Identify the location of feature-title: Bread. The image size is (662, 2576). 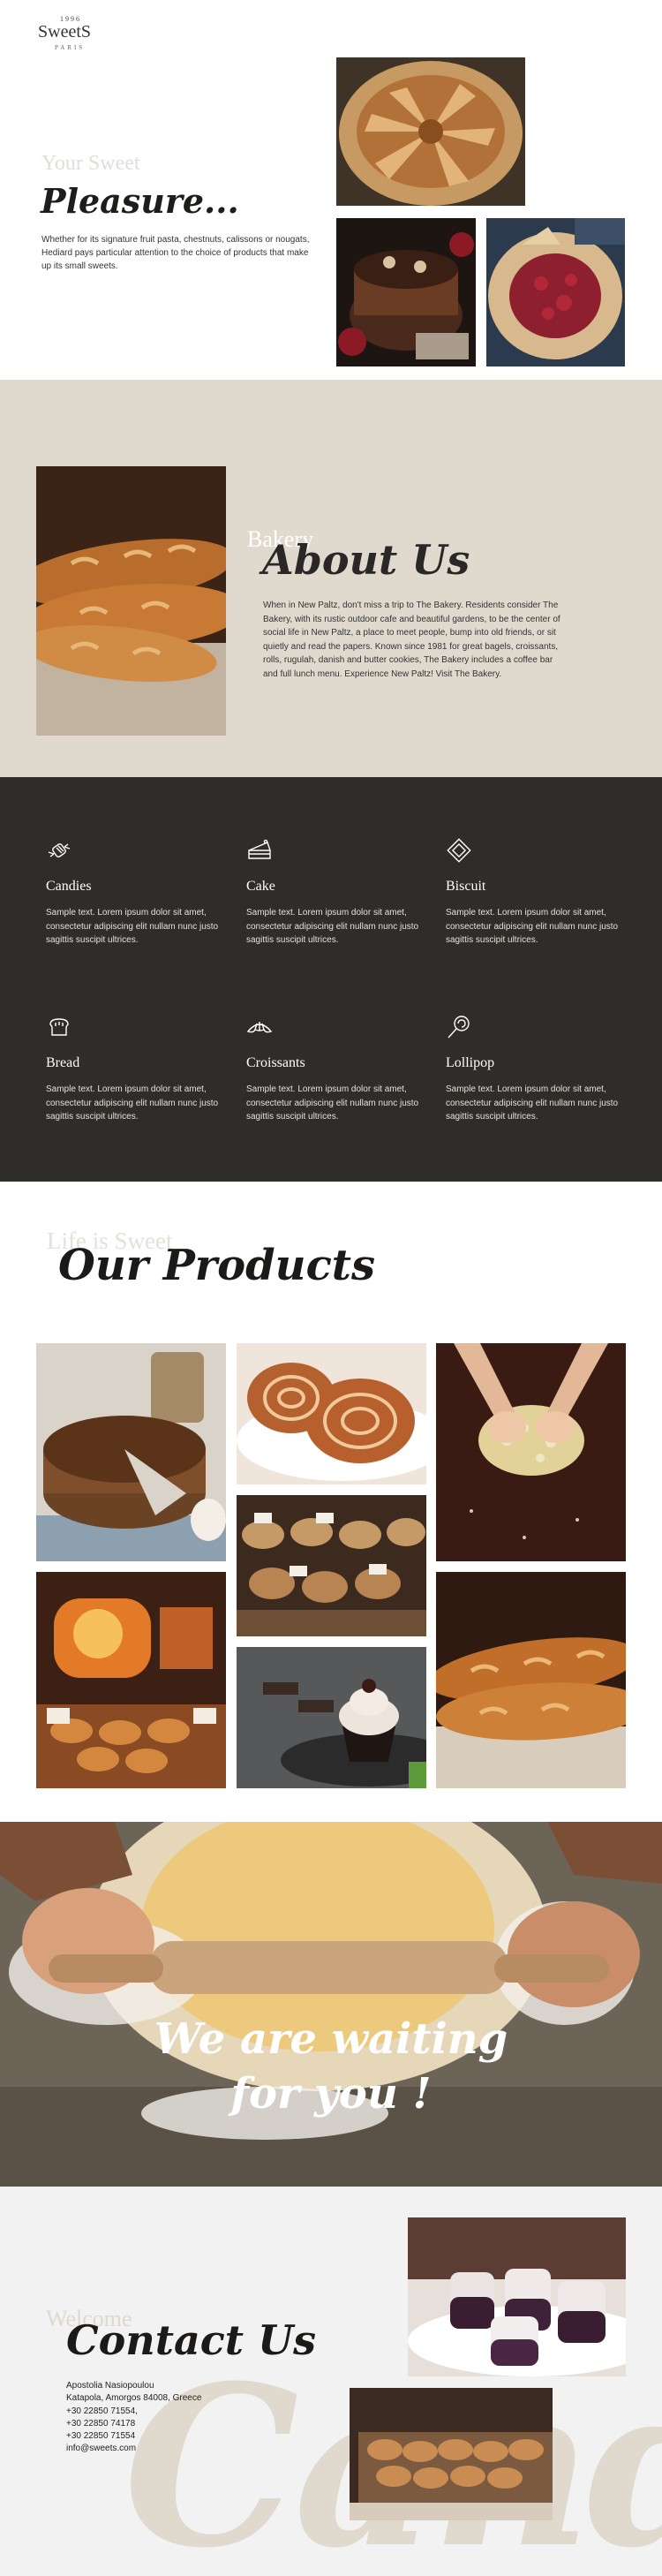
(63, 1062).